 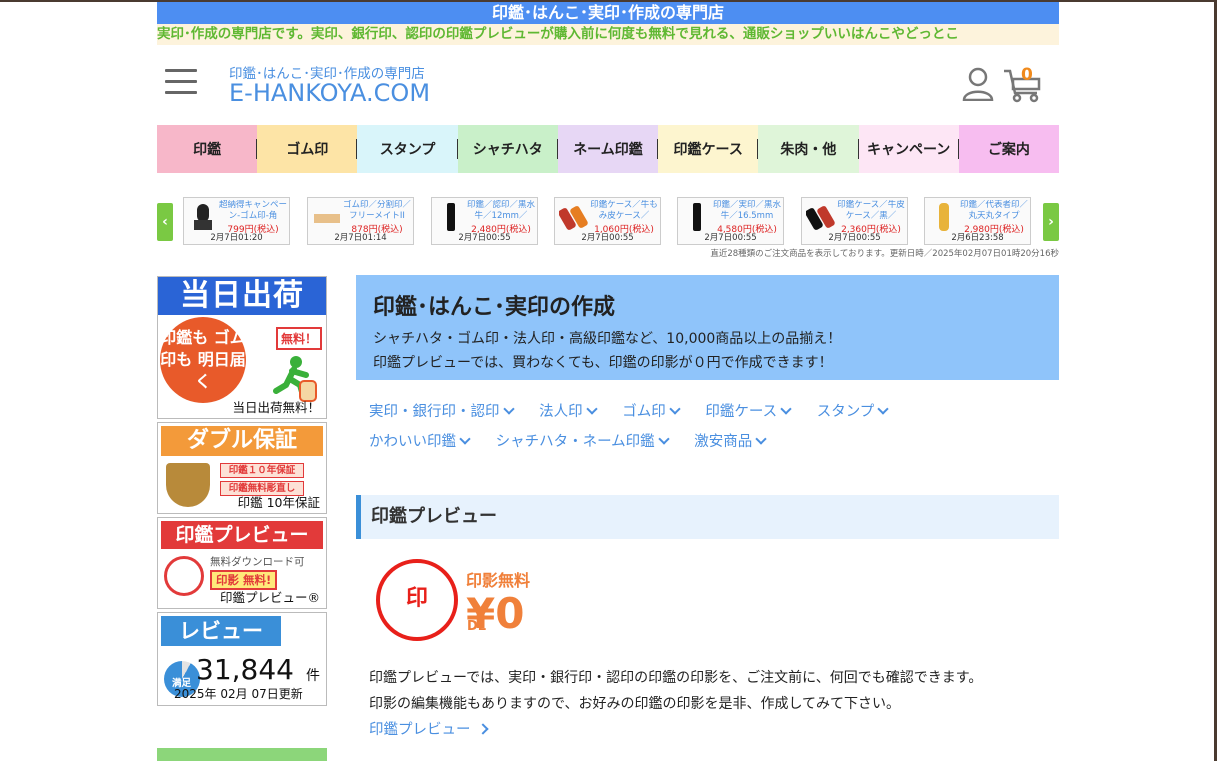 I want to click on product-name: 印鑑／代表者印／丸天丸タイプ, so click(x=993, y=210).